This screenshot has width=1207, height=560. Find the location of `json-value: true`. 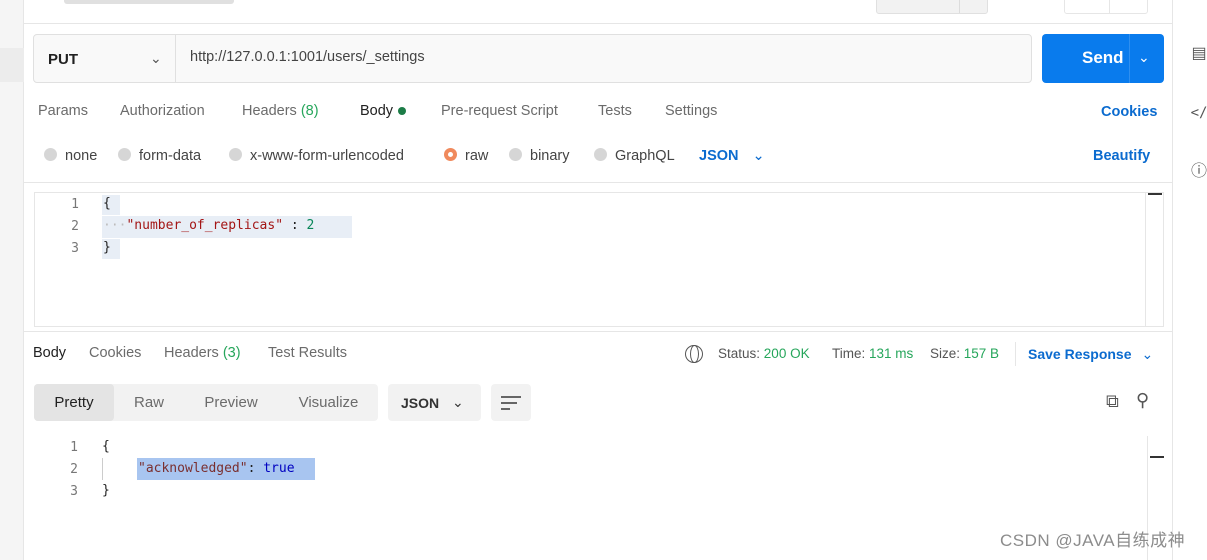

json-value: true is located at coordinates (279, 468).